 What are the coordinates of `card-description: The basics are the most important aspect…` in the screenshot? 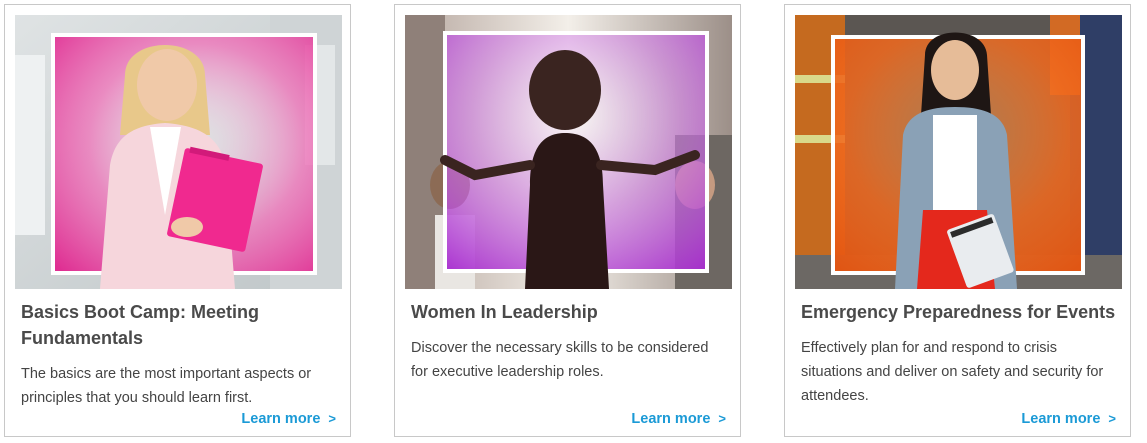 It's located at (166, 386).